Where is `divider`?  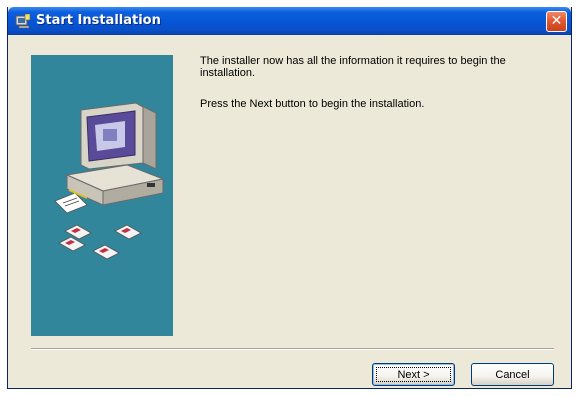
divider is located at coordinates (292, 349).